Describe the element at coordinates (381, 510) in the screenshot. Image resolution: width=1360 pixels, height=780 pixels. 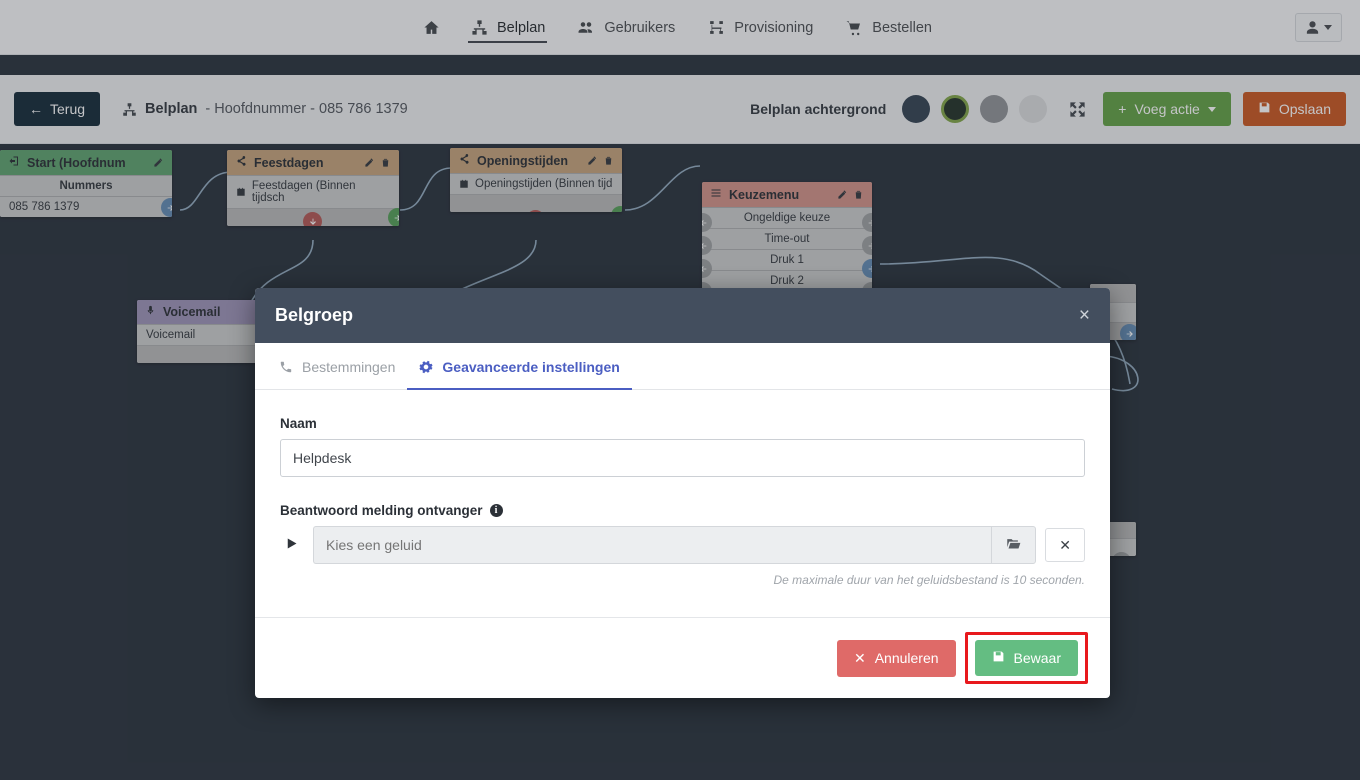
I see `sound-label-text: Beantwoord melding ontvanger` at that location.